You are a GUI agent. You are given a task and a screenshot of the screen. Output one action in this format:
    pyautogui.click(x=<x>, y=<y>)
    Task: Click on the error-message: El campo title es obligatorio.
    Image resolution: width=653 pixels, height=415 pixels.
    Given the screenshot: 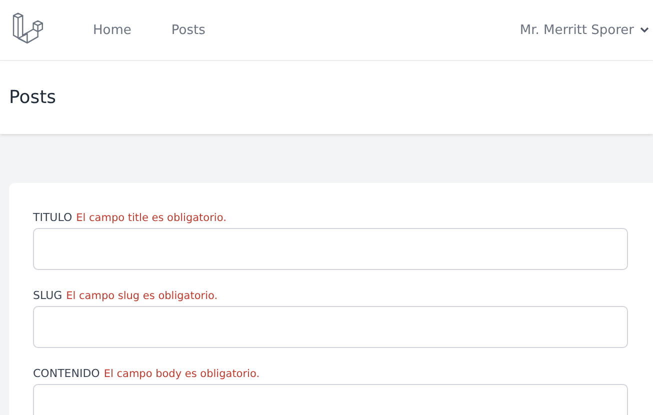 What is the action you would take?
    pyautogui.click(x=151, y=218)
    